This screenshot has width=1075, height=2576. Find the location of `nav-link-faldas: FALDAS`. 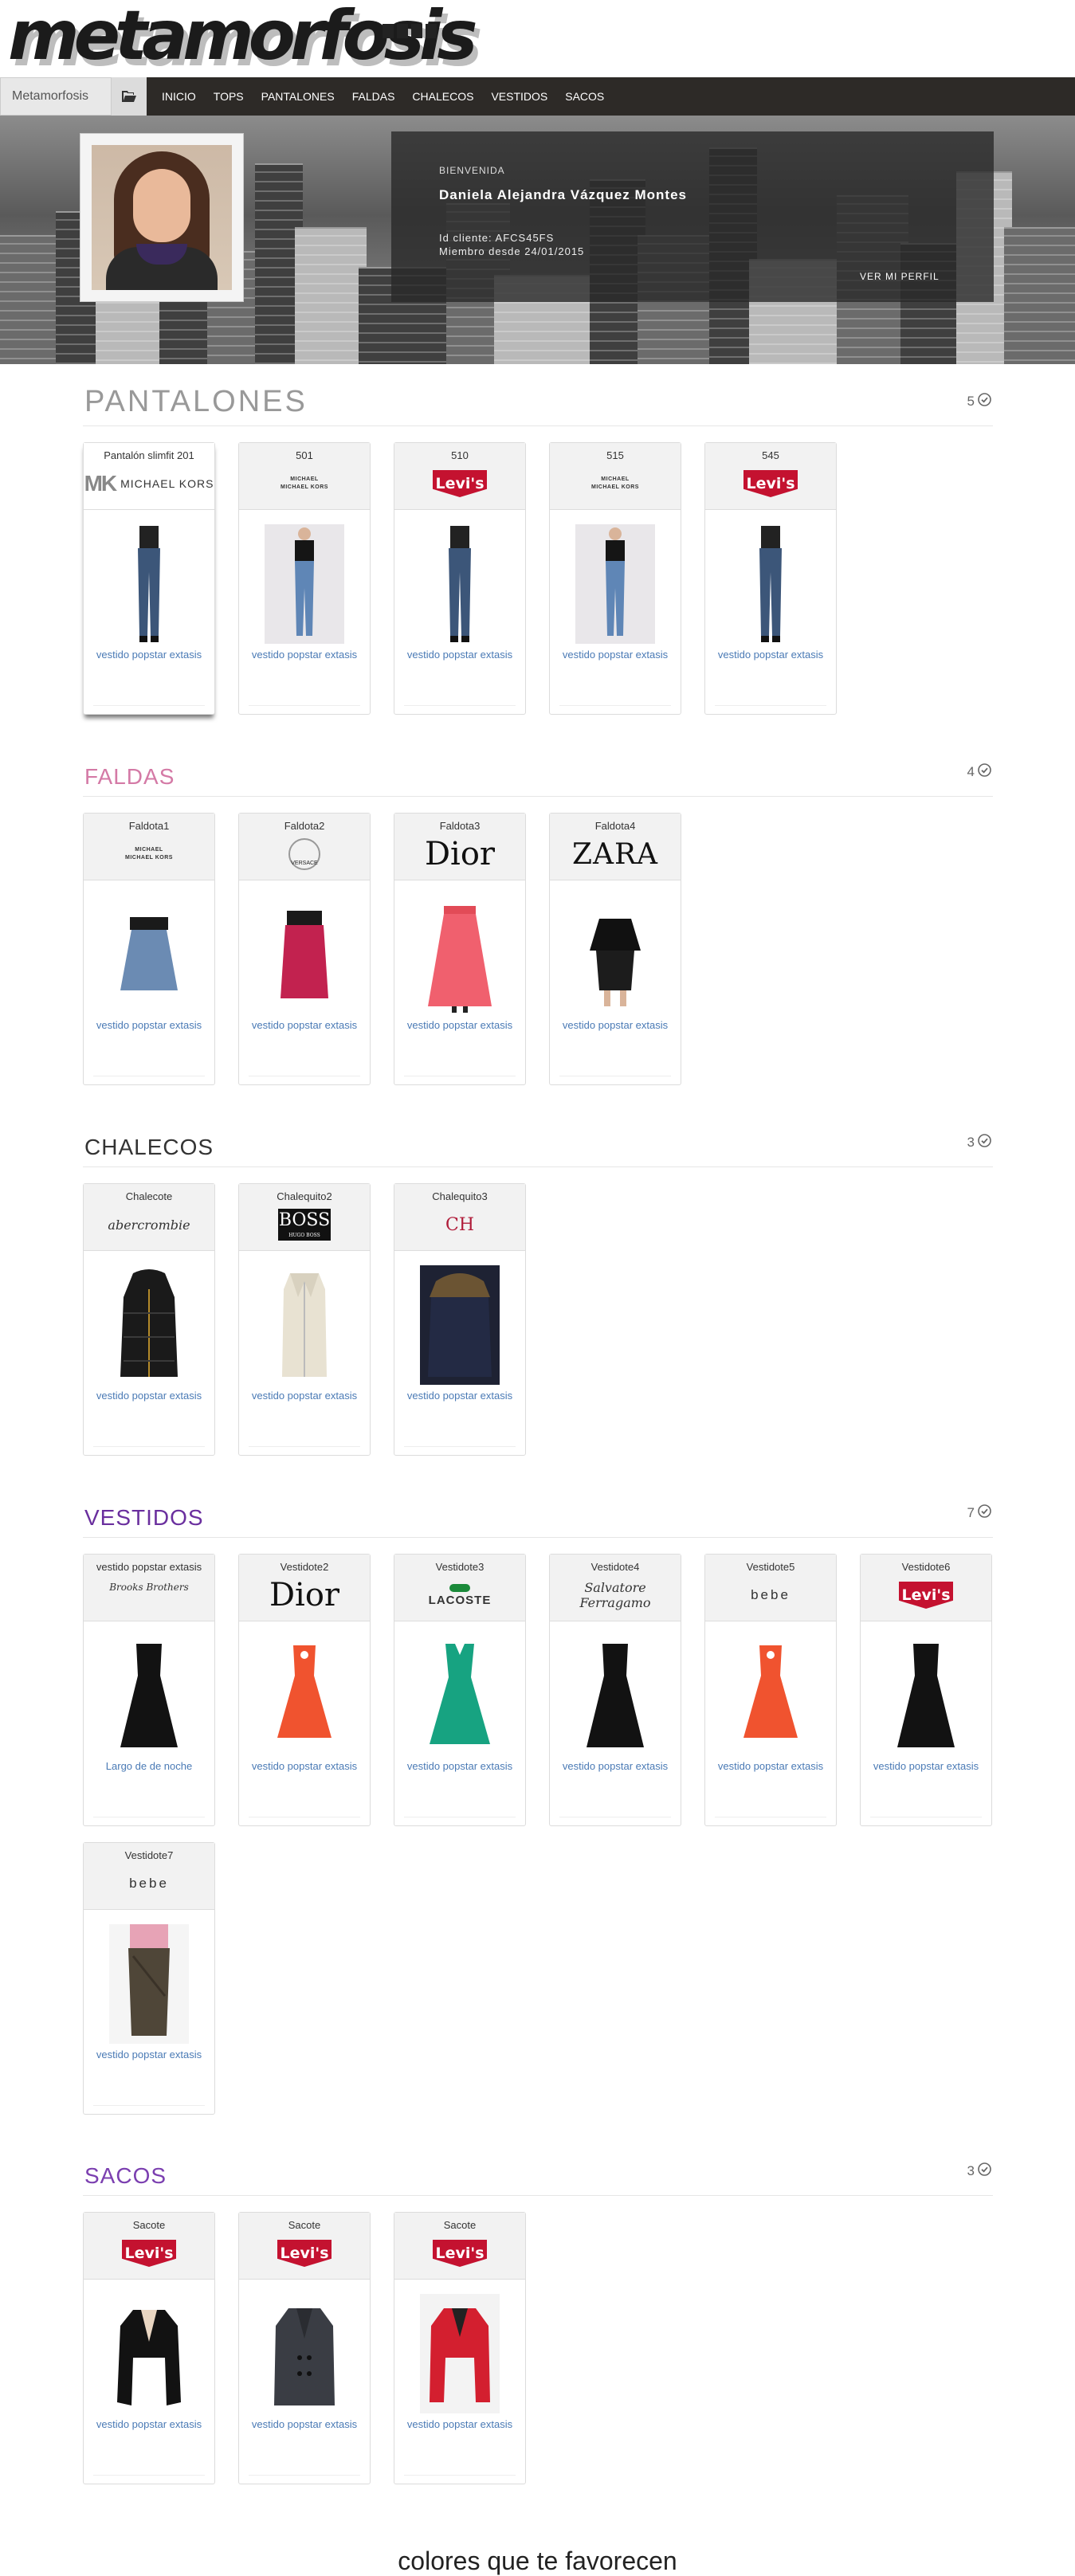

nav-link-faldas: FALDAS is located at coordinates (373, 96).